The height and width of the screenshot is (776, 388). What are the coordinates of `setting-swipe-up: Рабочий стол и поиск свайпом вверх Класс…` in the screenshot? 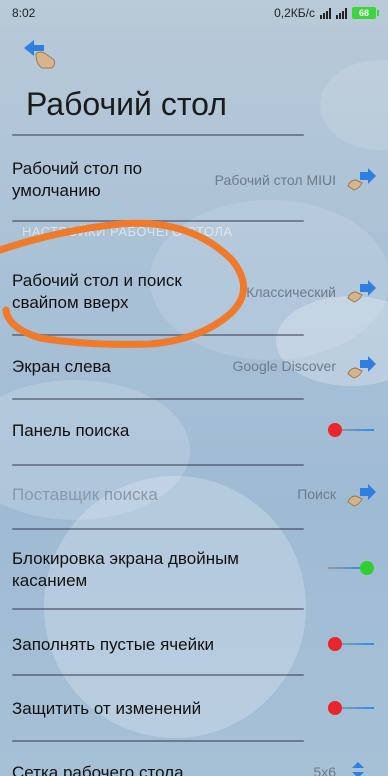 It's located at (194, 296).